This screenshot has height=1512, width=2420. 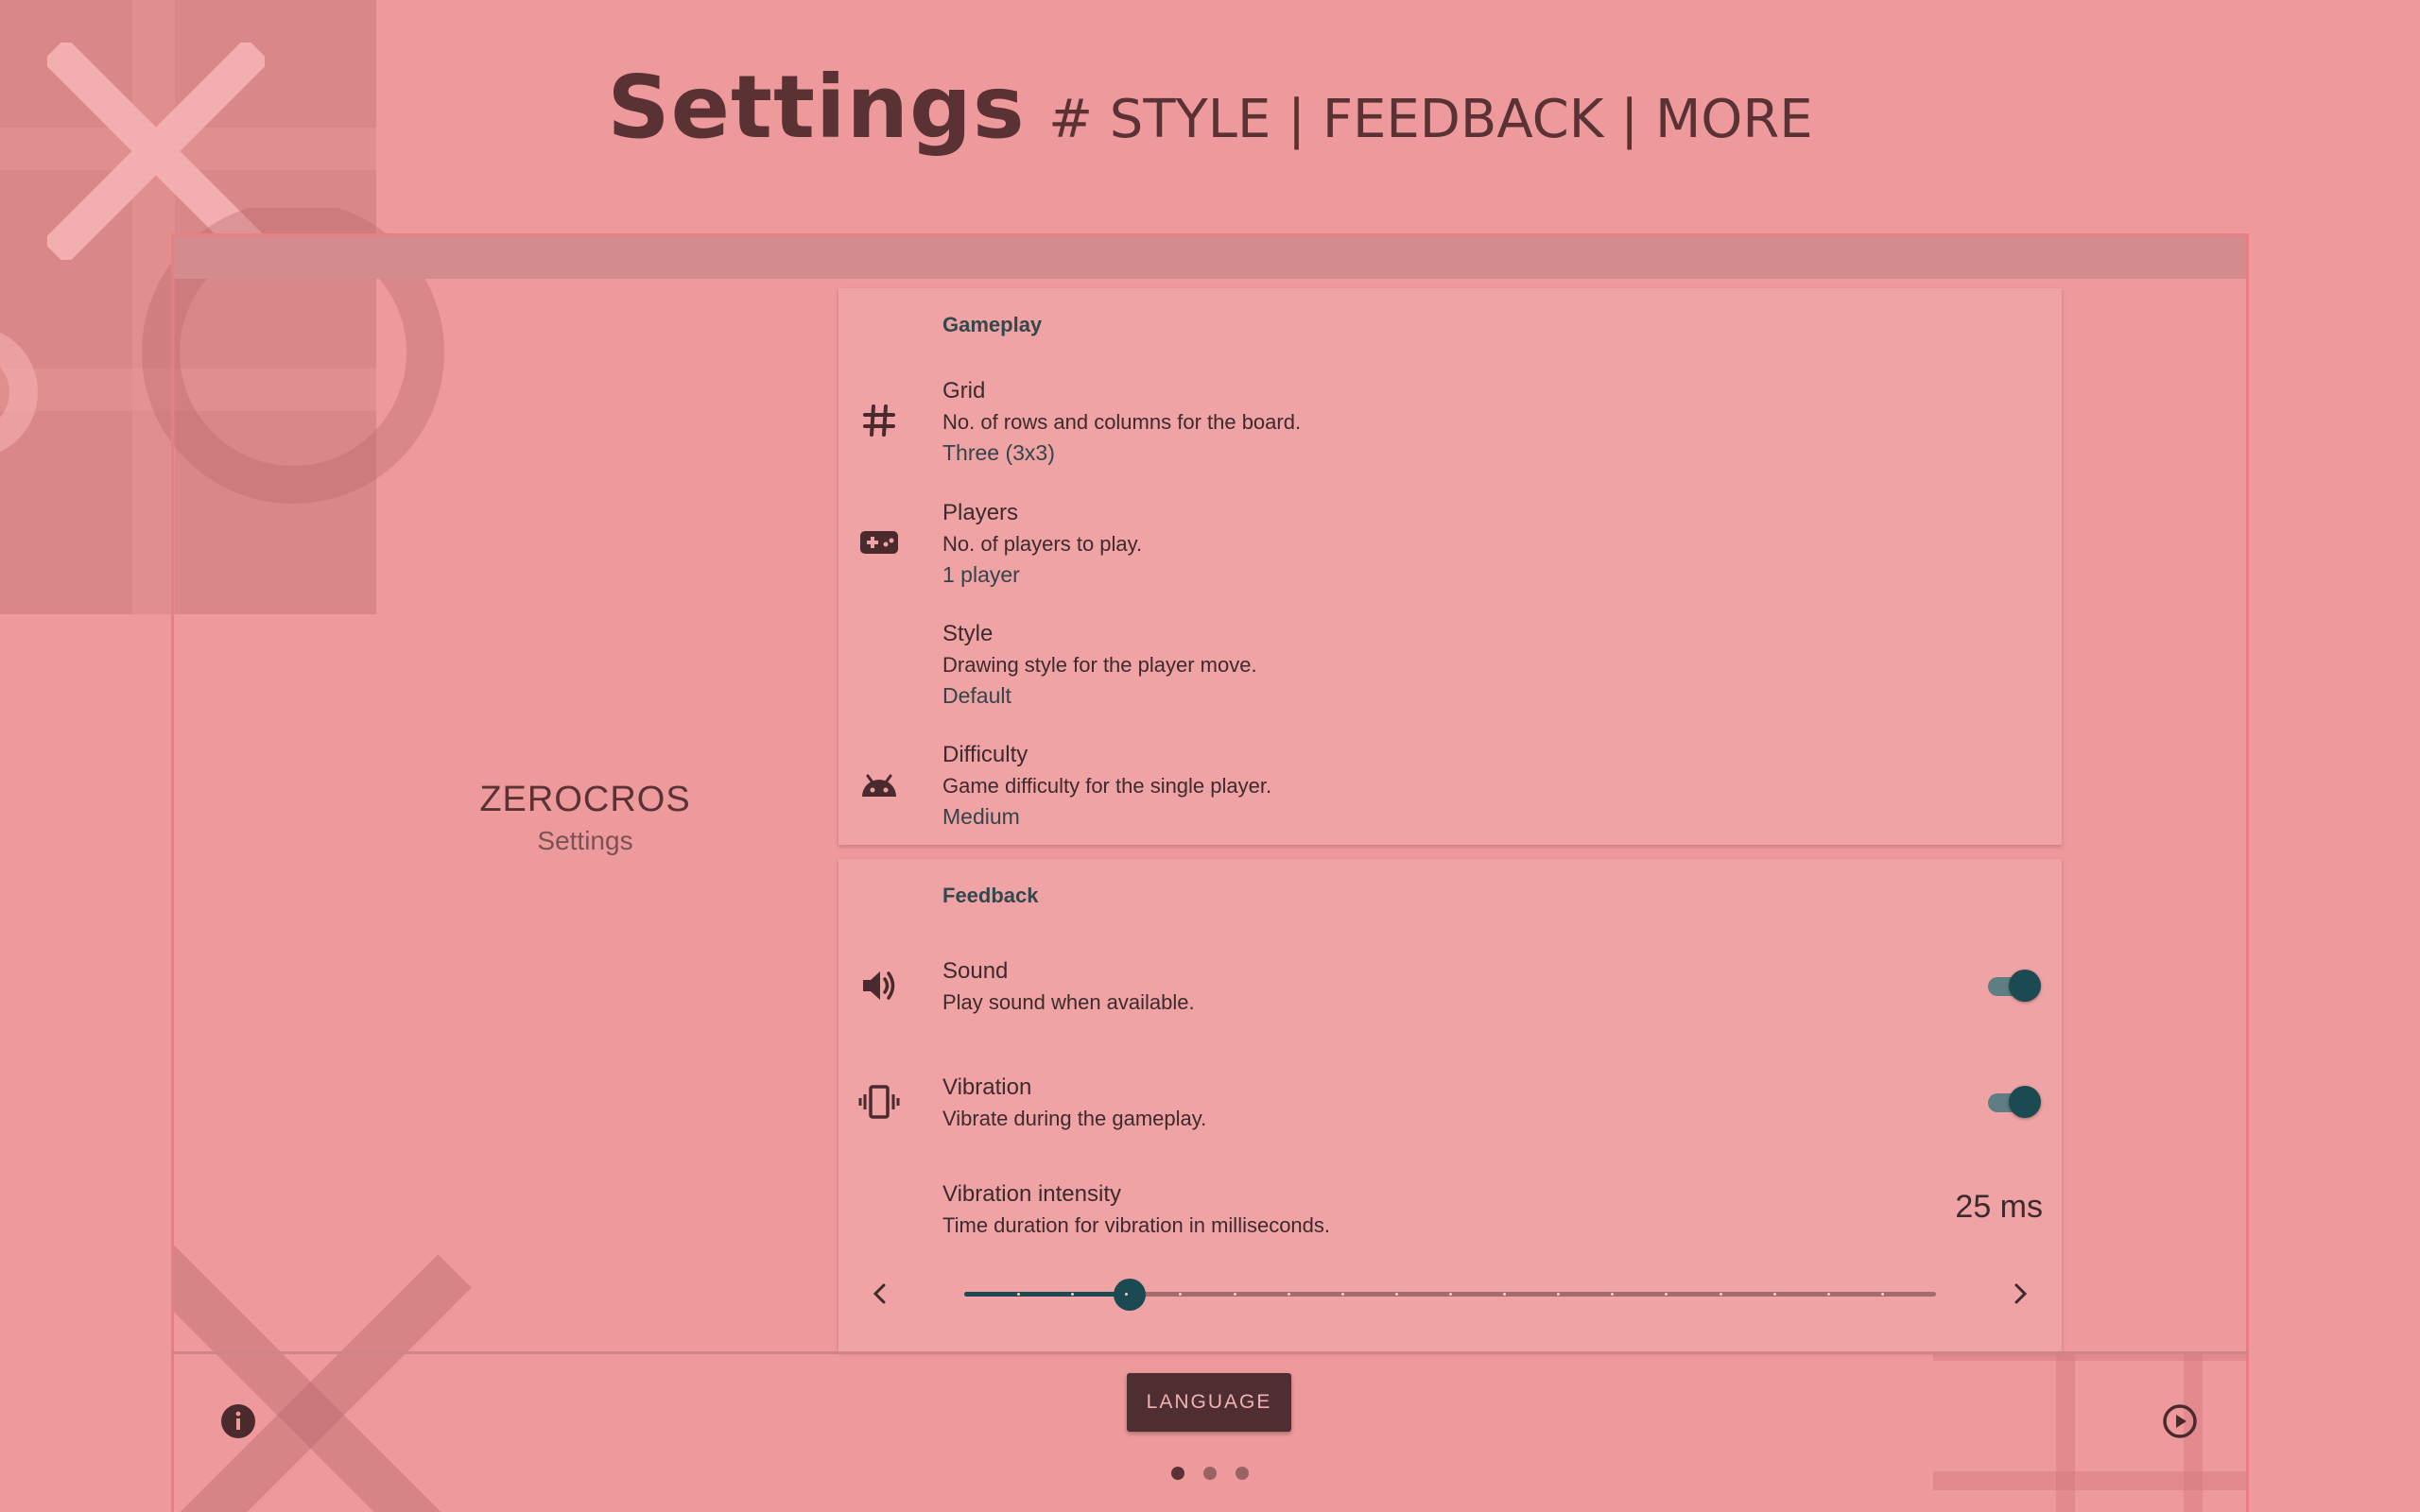 I want to click on android-icon, so click(x=879, y=784).